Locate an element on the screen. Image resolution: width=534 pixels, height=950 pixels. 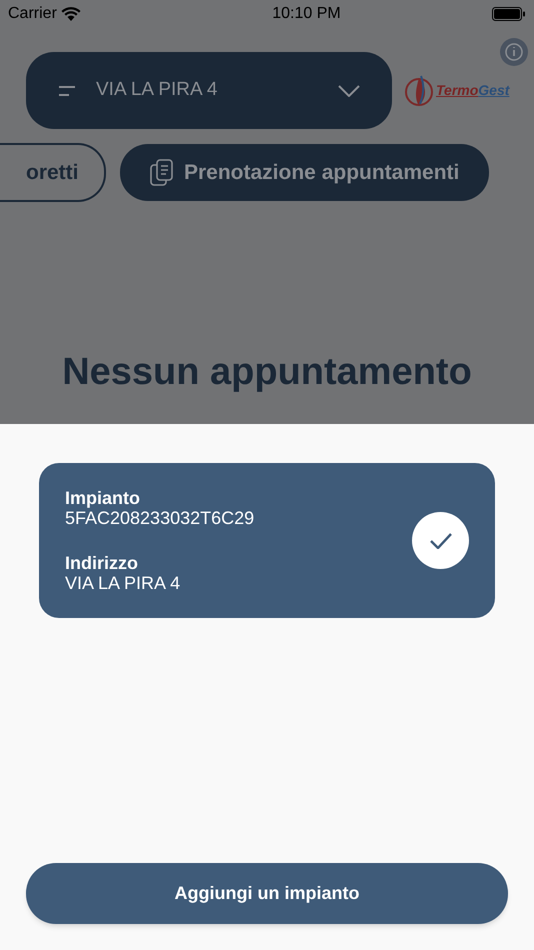
plant-label: Impianto is located at coordinates (103, 498).